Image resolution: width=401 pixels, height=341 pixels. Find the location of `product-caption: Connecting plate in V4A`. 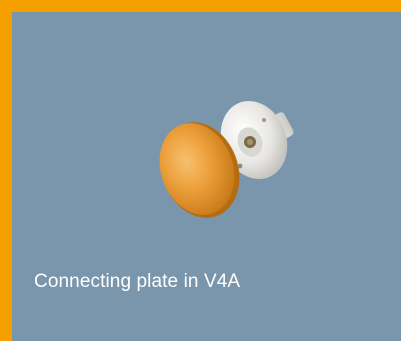

product-caption: Connecting plate in V4A is located at coordinates (137, 281).